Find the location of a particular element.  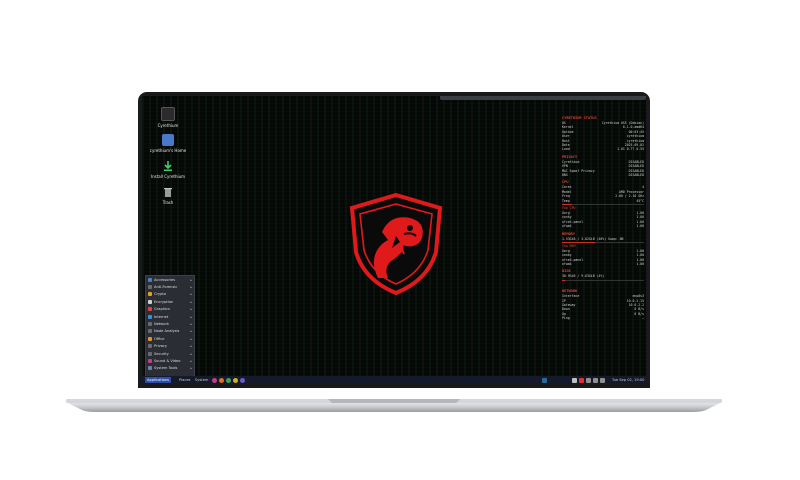

desktop-icon-label: Cyrethium is located at coordinates (168, 125).